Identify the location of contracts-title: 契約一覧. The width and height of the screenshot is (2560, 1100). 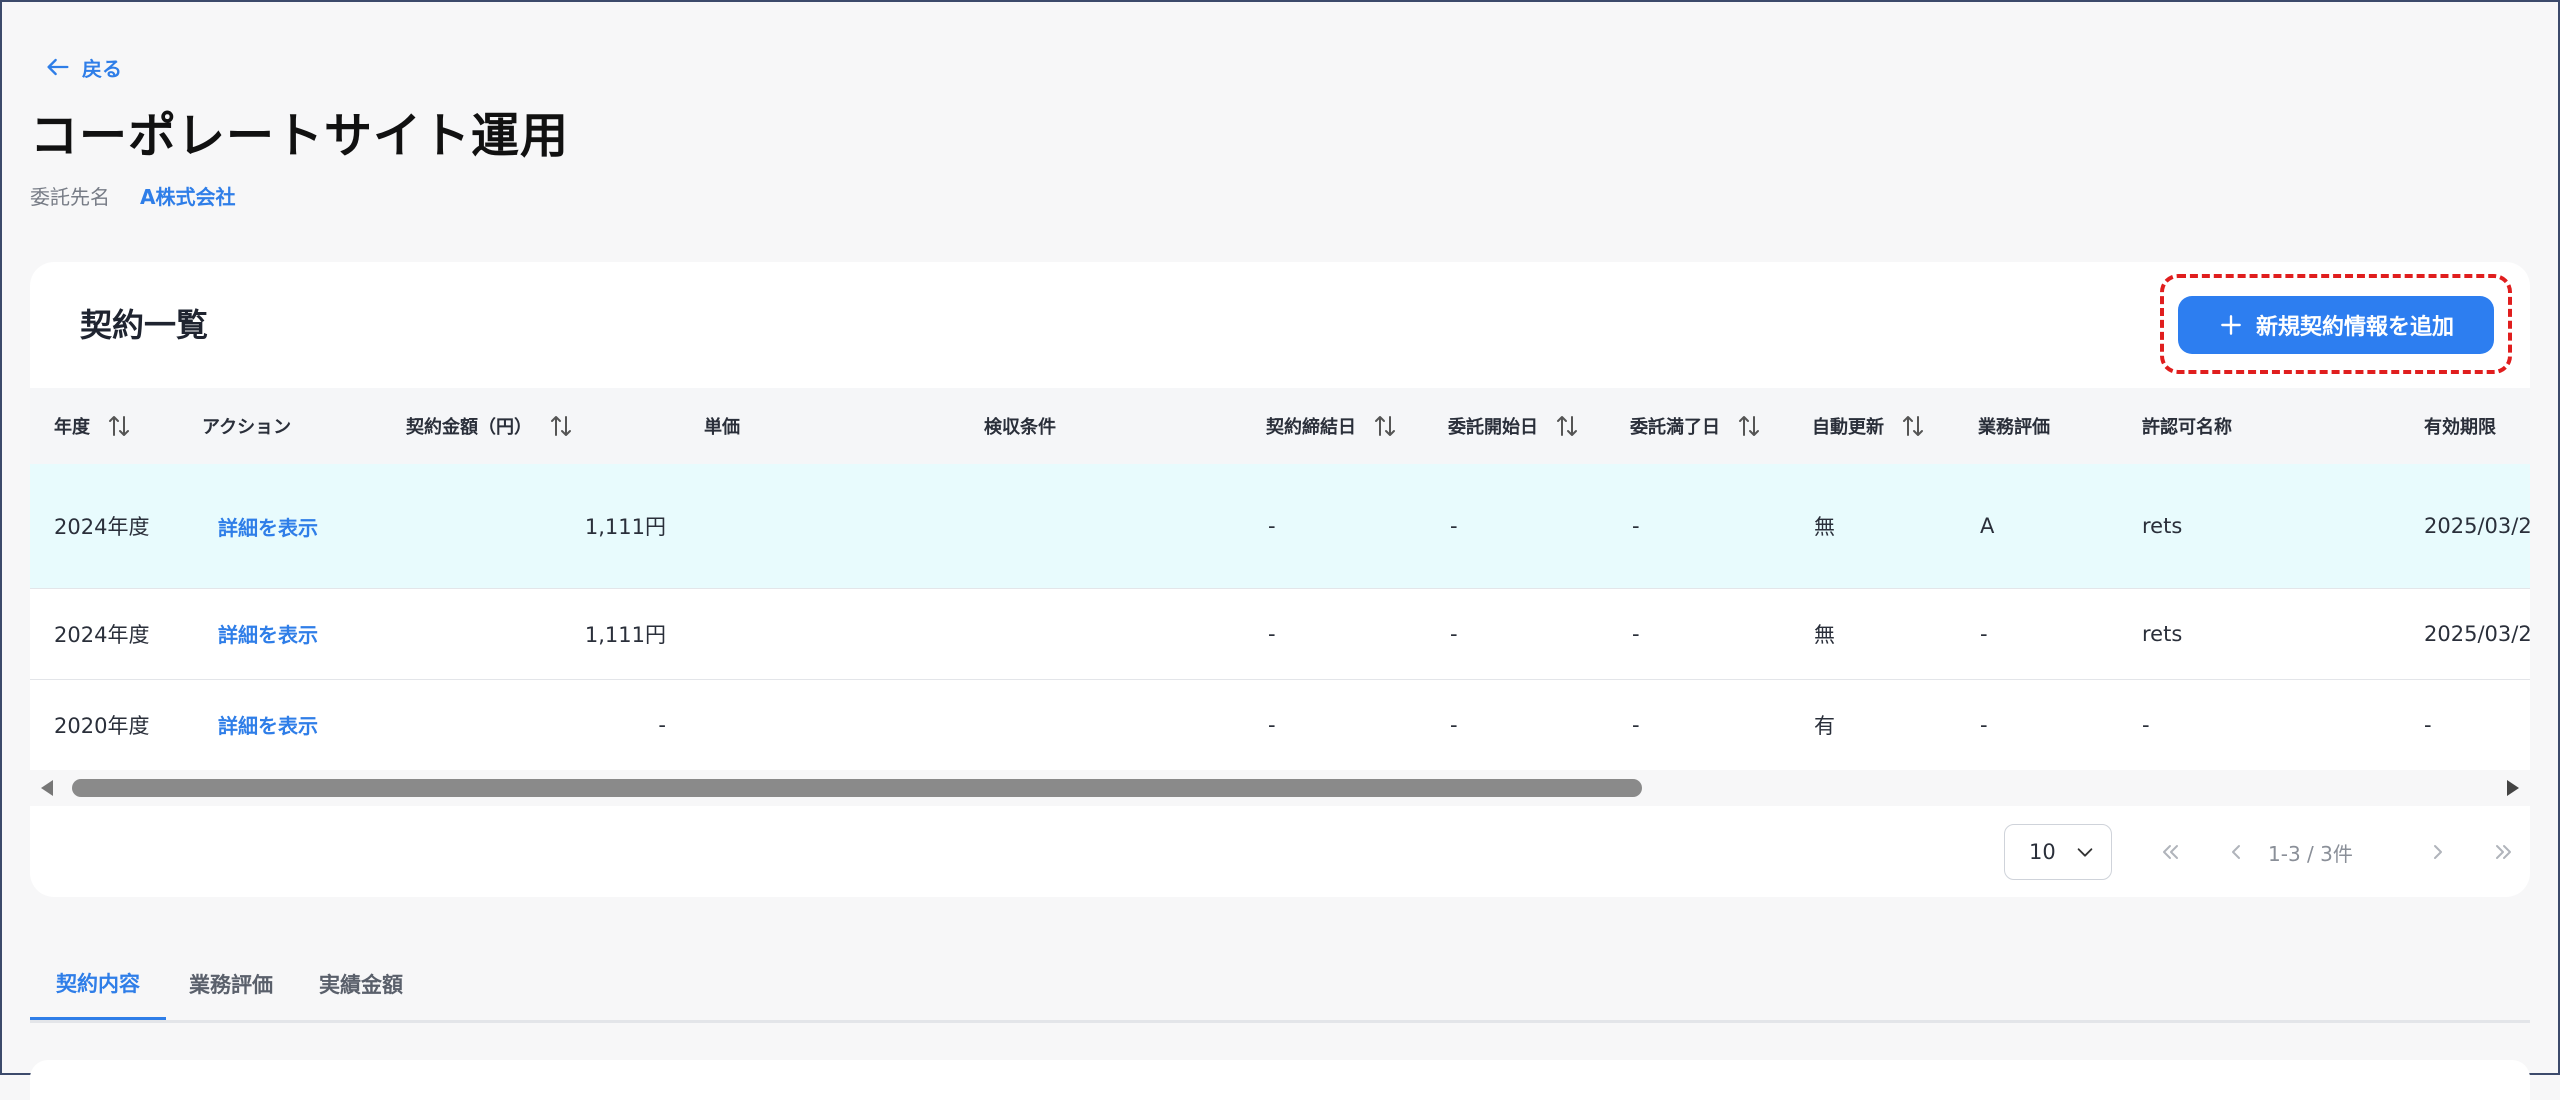
(144, 325).